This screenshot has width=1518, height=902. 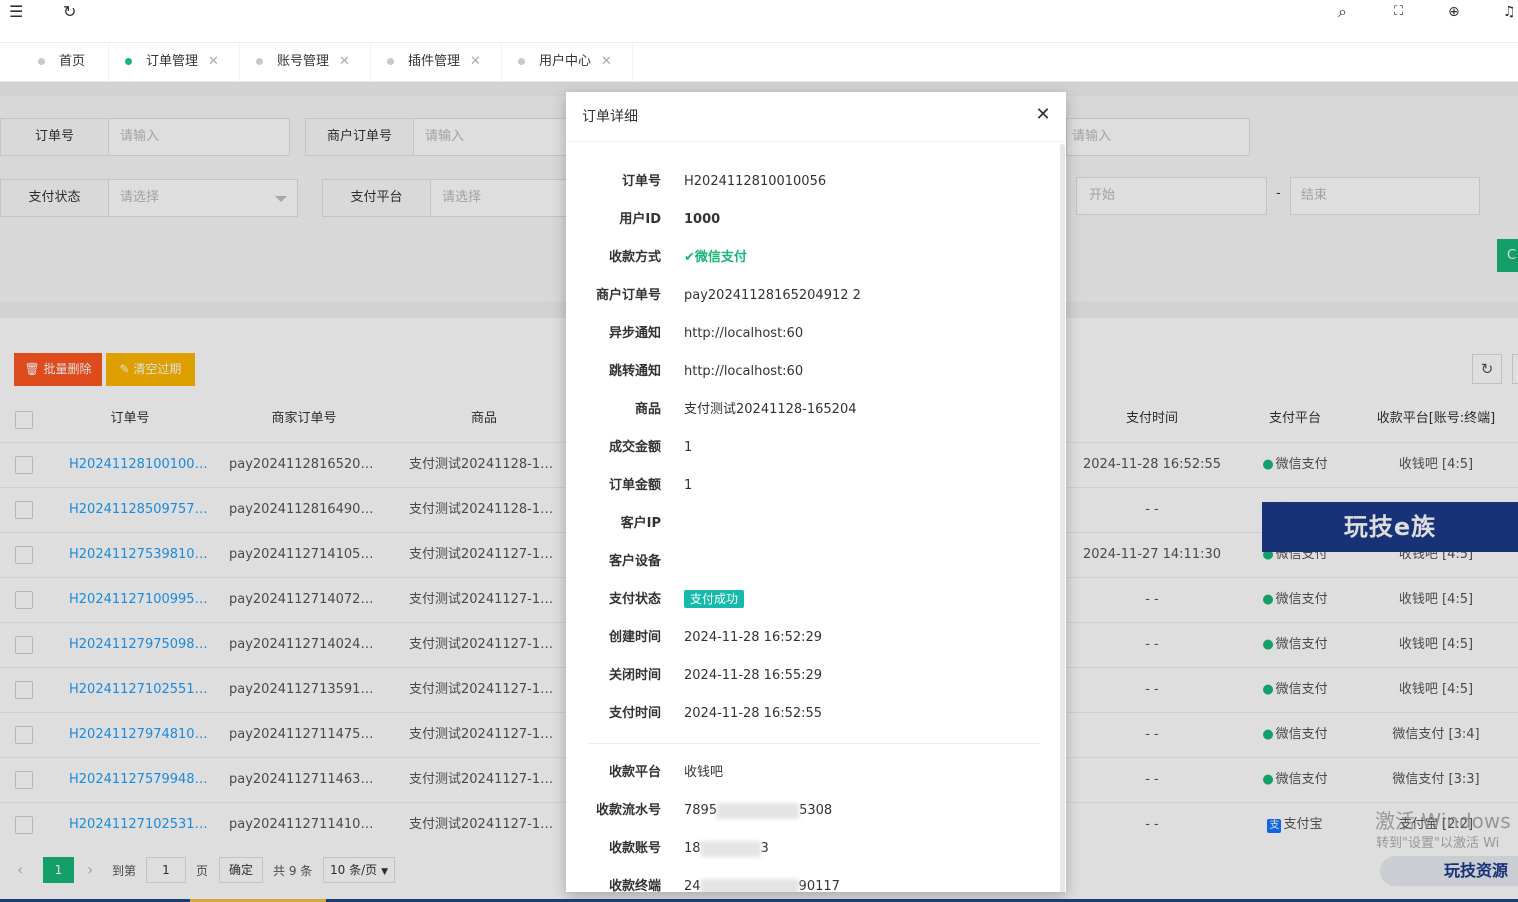 I want to click on menu-icon: ☰, so click(x=16, y=12).